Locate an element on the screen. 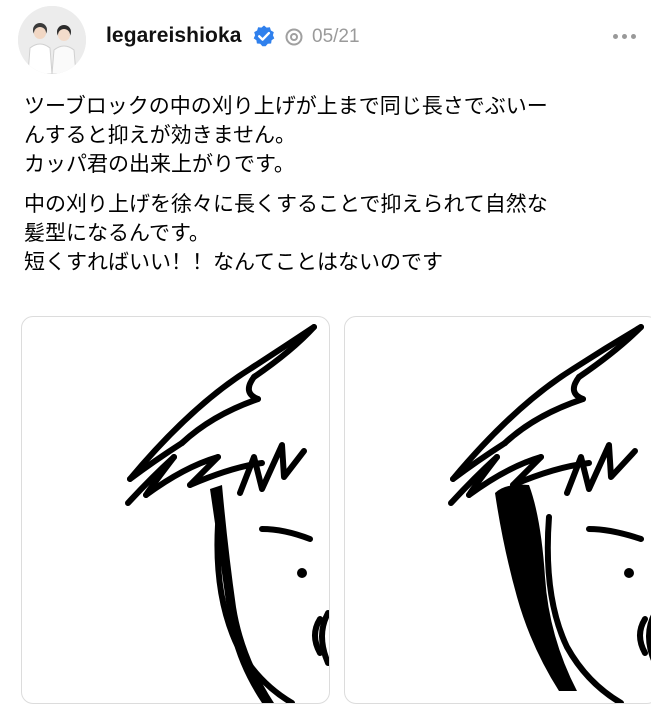 Image resolution: width=651 pixels, height=720 pixels. thread-icon is located at coordinates (294, 37).